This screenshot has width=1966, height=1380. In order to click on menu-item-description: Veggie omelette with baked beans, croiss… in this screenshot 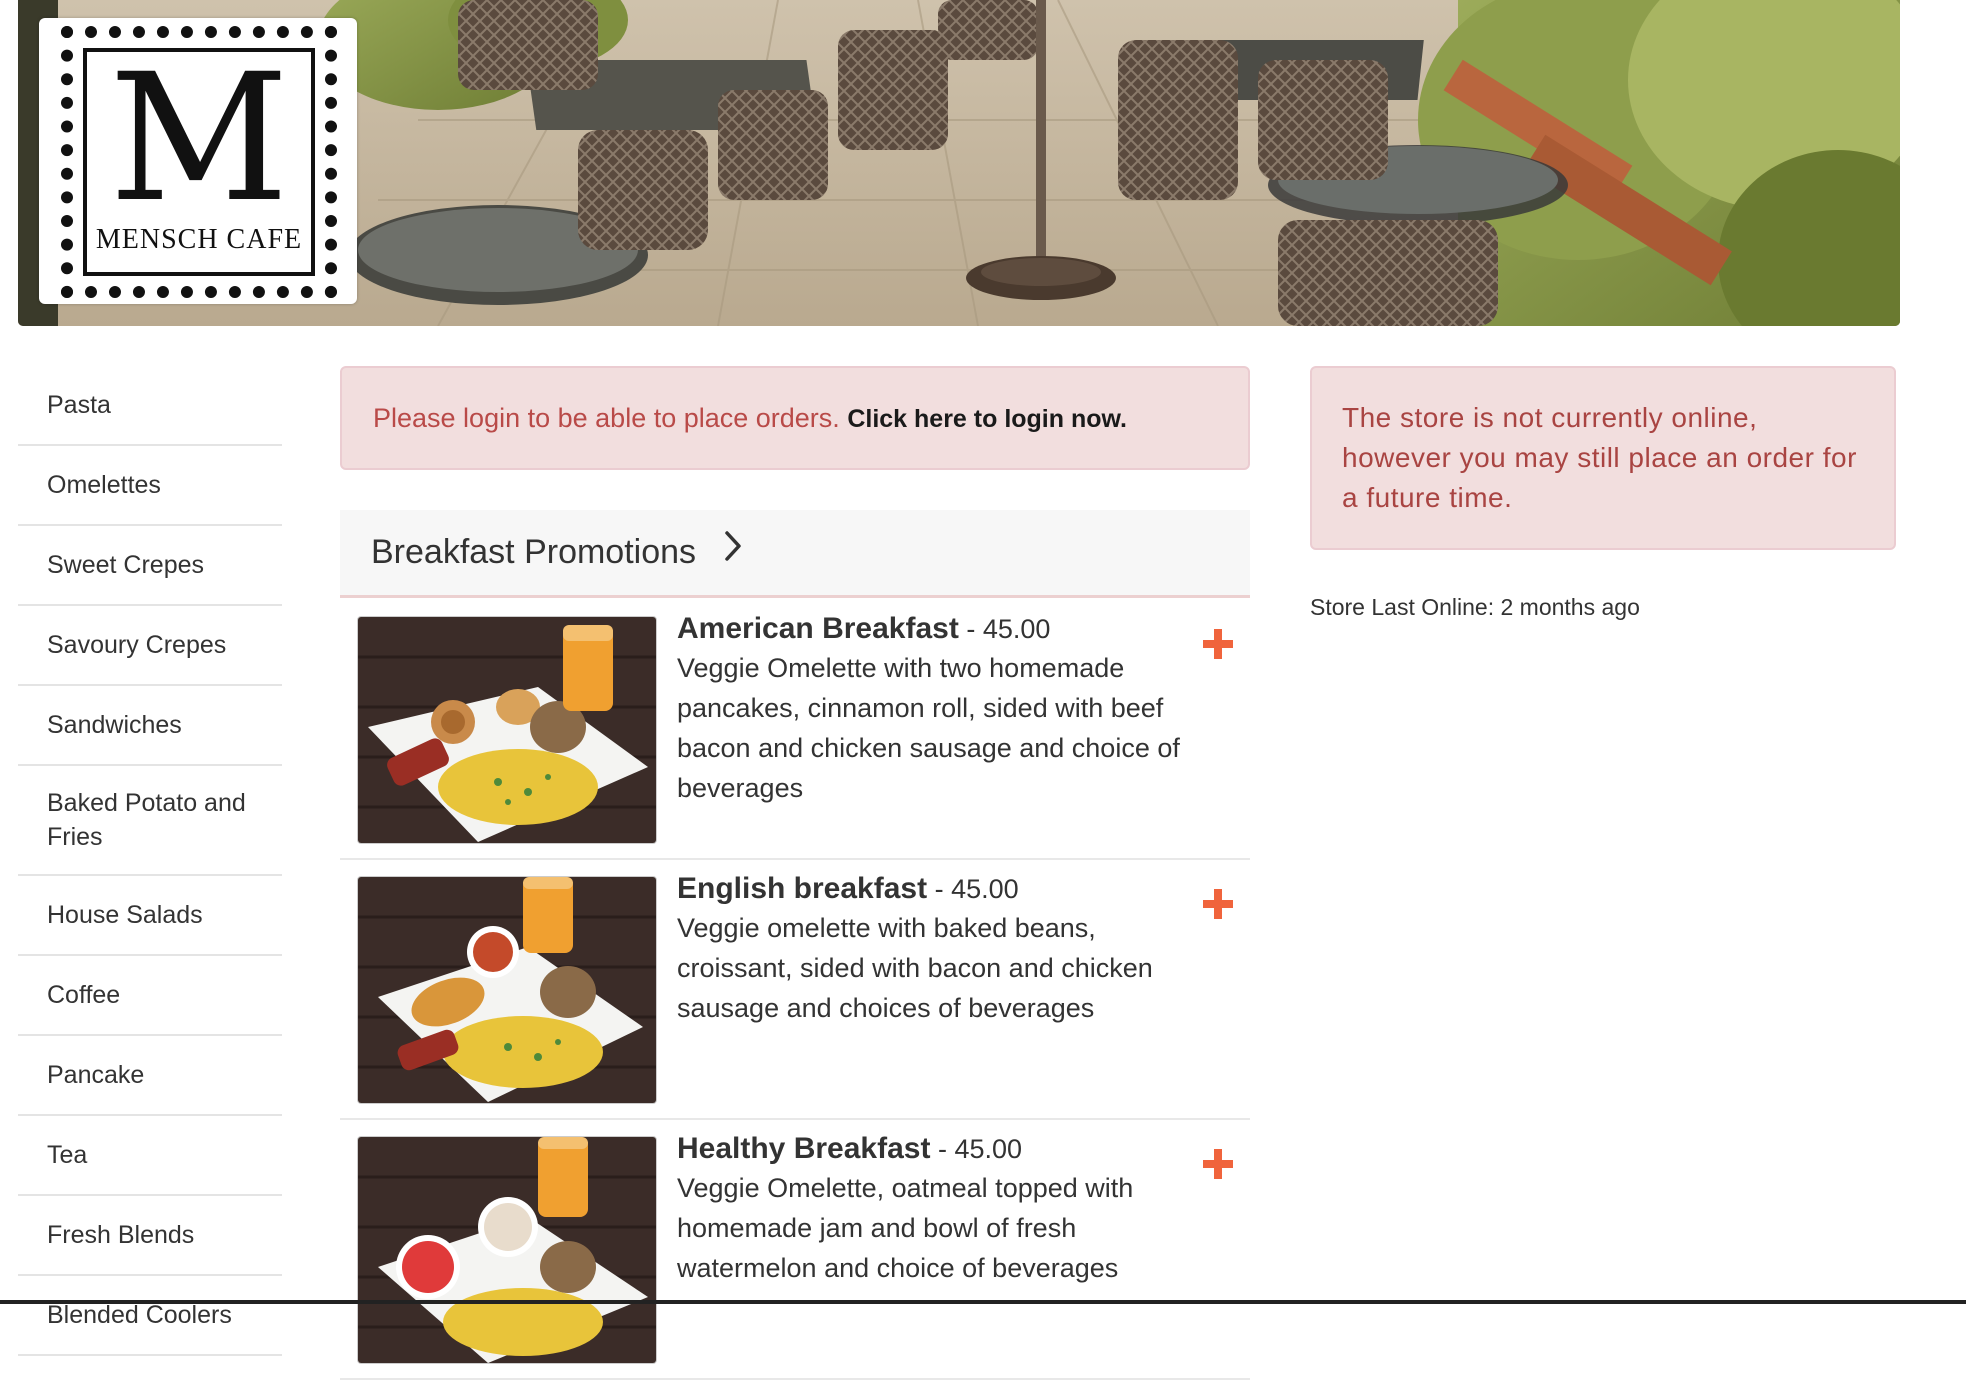, I will do `click(915, 968)`.